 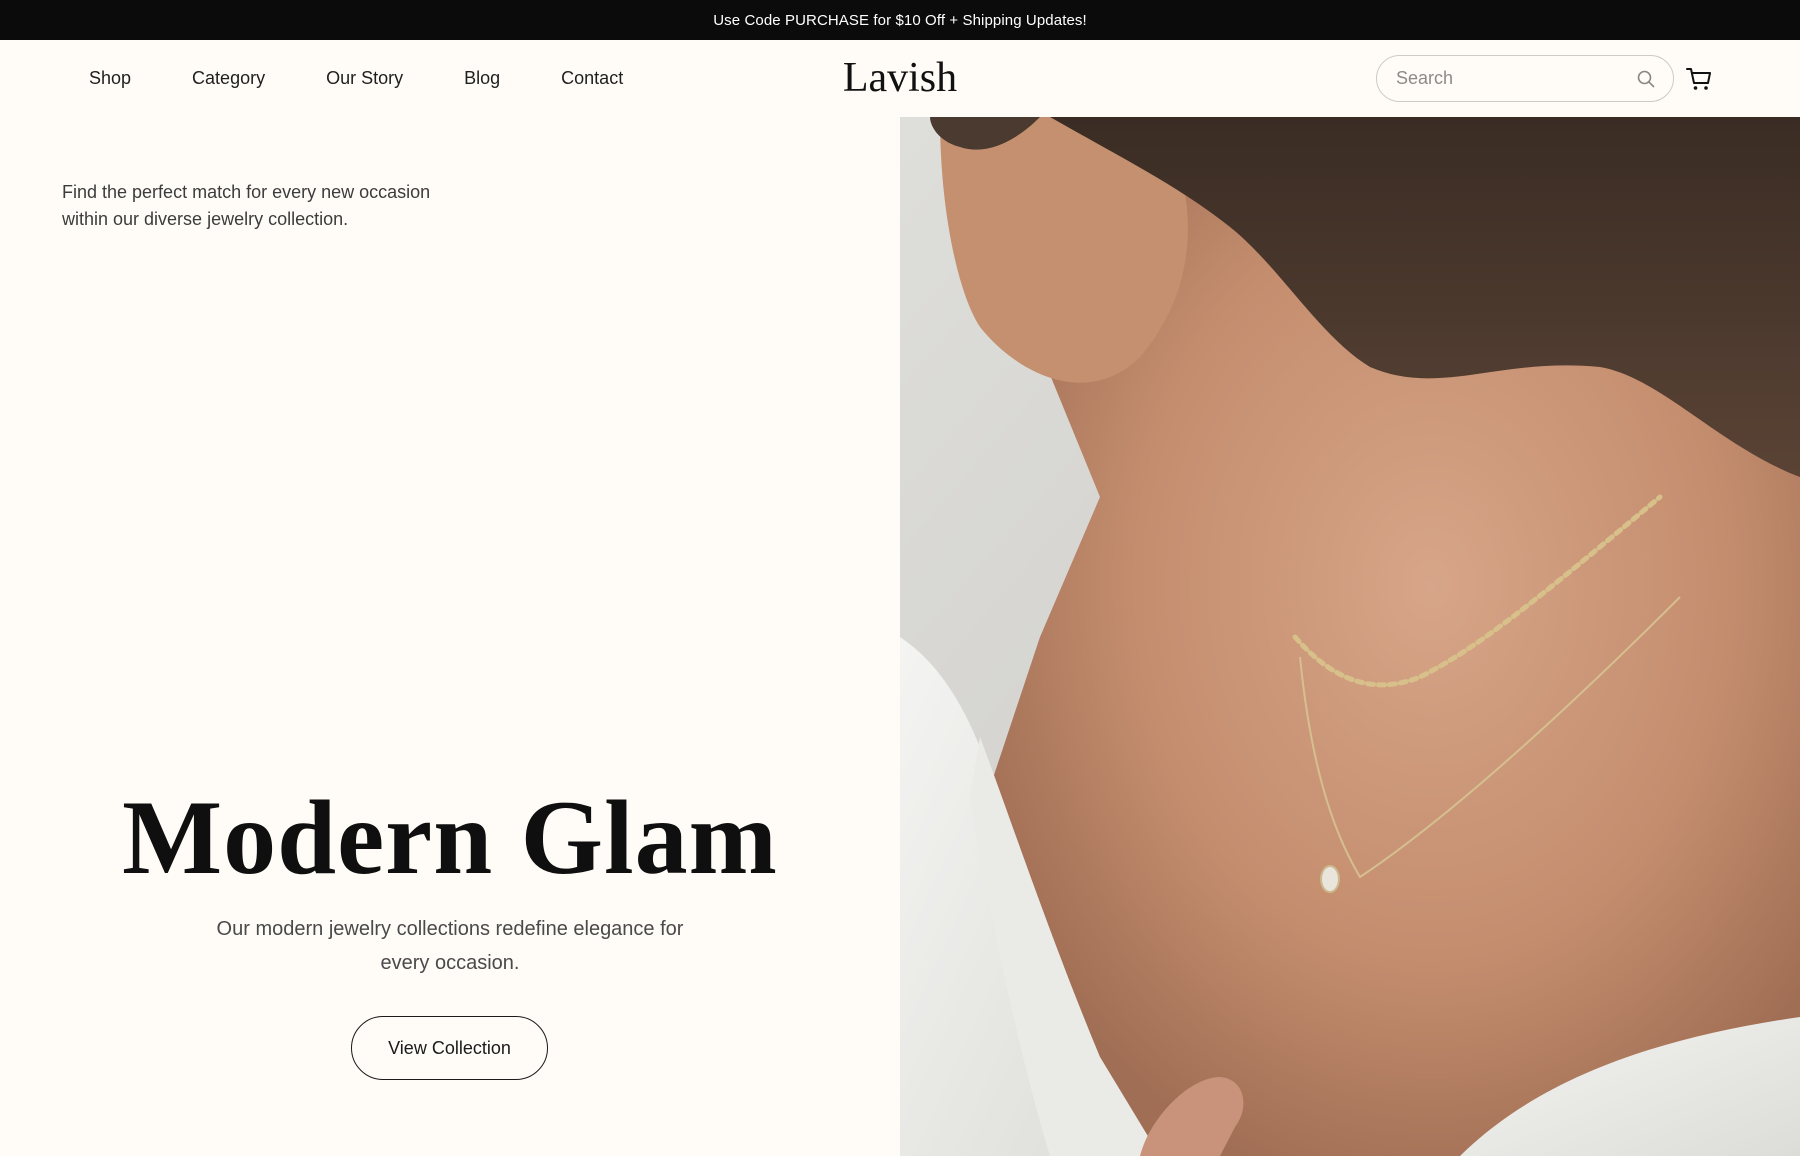 What do you see at coordinates (450, 837) in the screenshot?
I see `hero-title: Modern Glam` at bounding box center [450, 837].